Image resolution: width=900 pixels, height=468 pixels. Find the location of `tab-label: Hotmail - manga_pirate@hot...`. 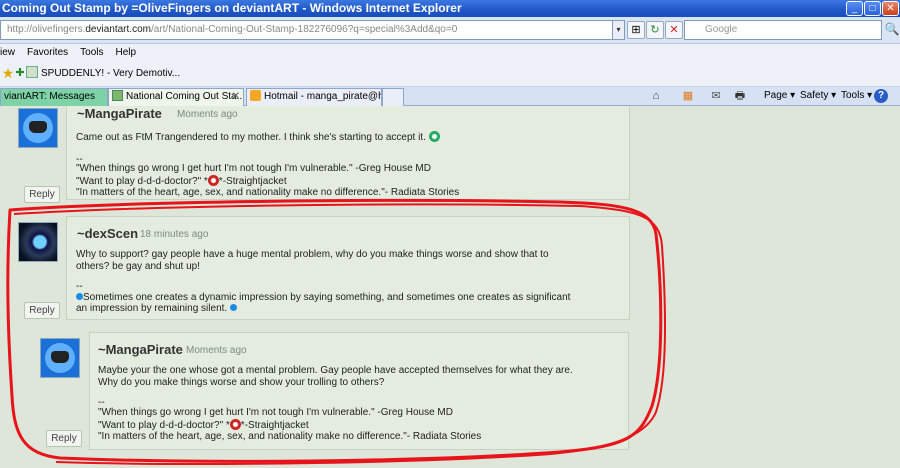

tab-label: Hotmail - manga_pirate@hot... is located at coordinates (323, 96).